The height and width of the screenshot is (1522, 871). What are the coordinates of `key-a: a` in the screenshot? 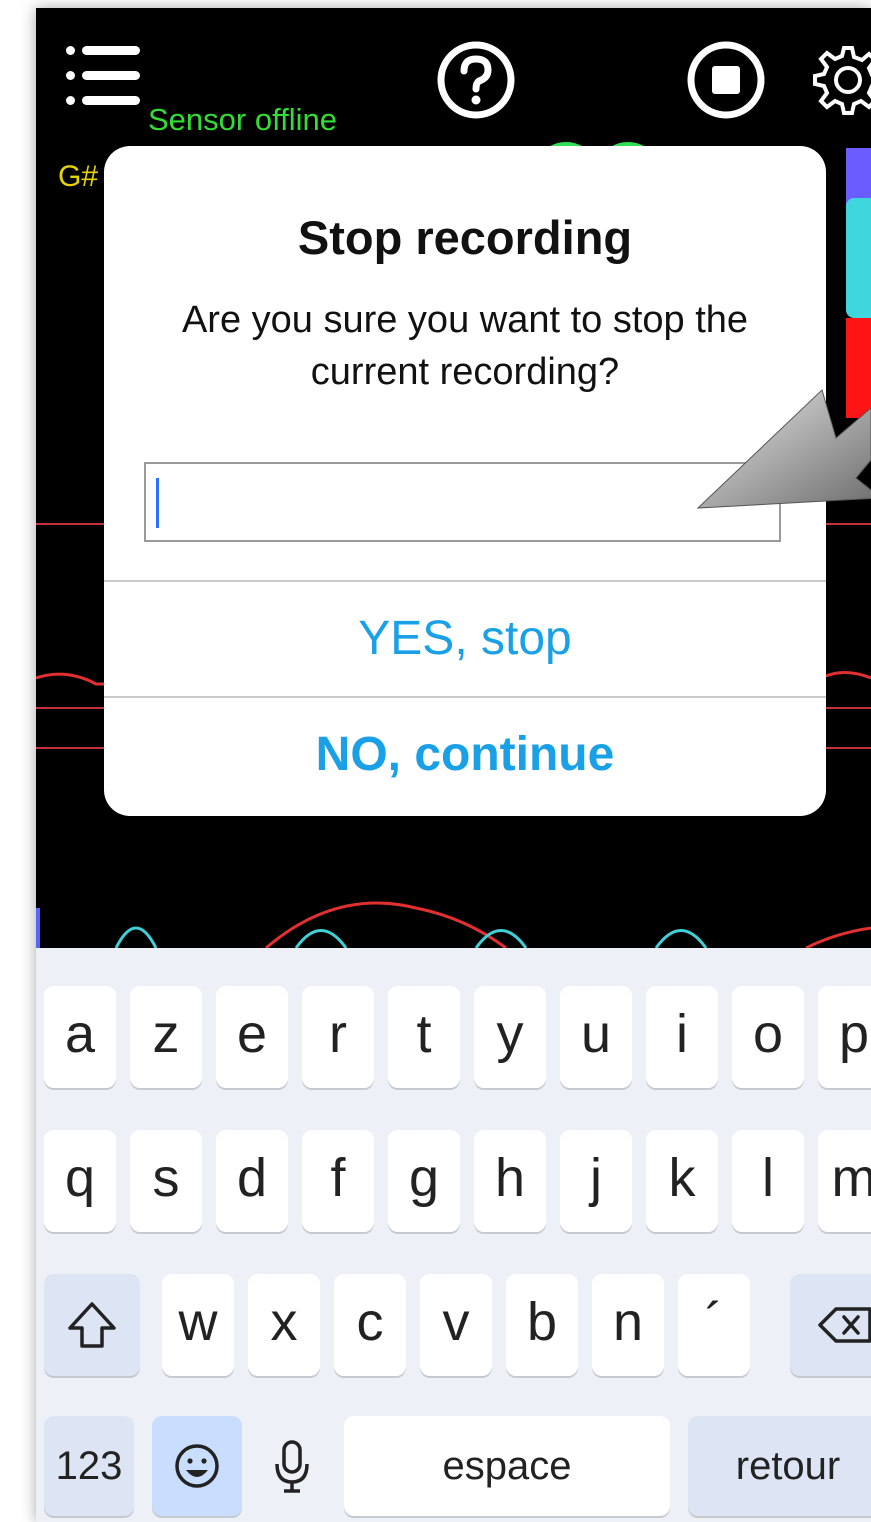 It's located at (80, 1037).